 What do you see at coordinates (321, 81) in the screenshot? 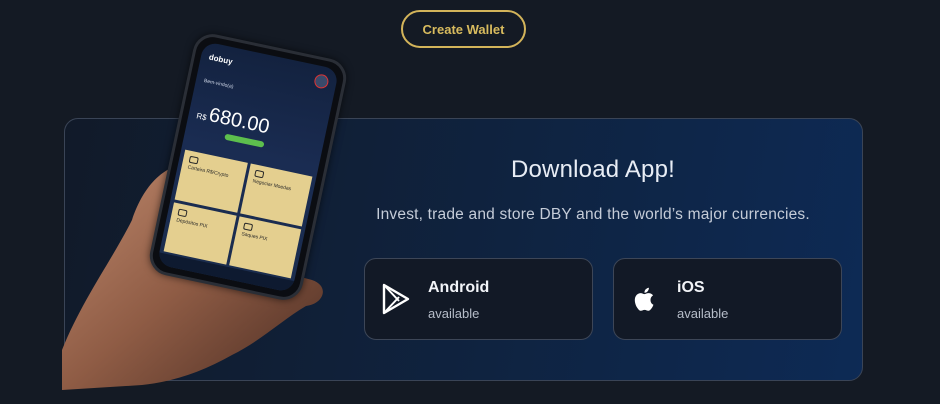
I see `avatar` at bounding box center [321, 81].